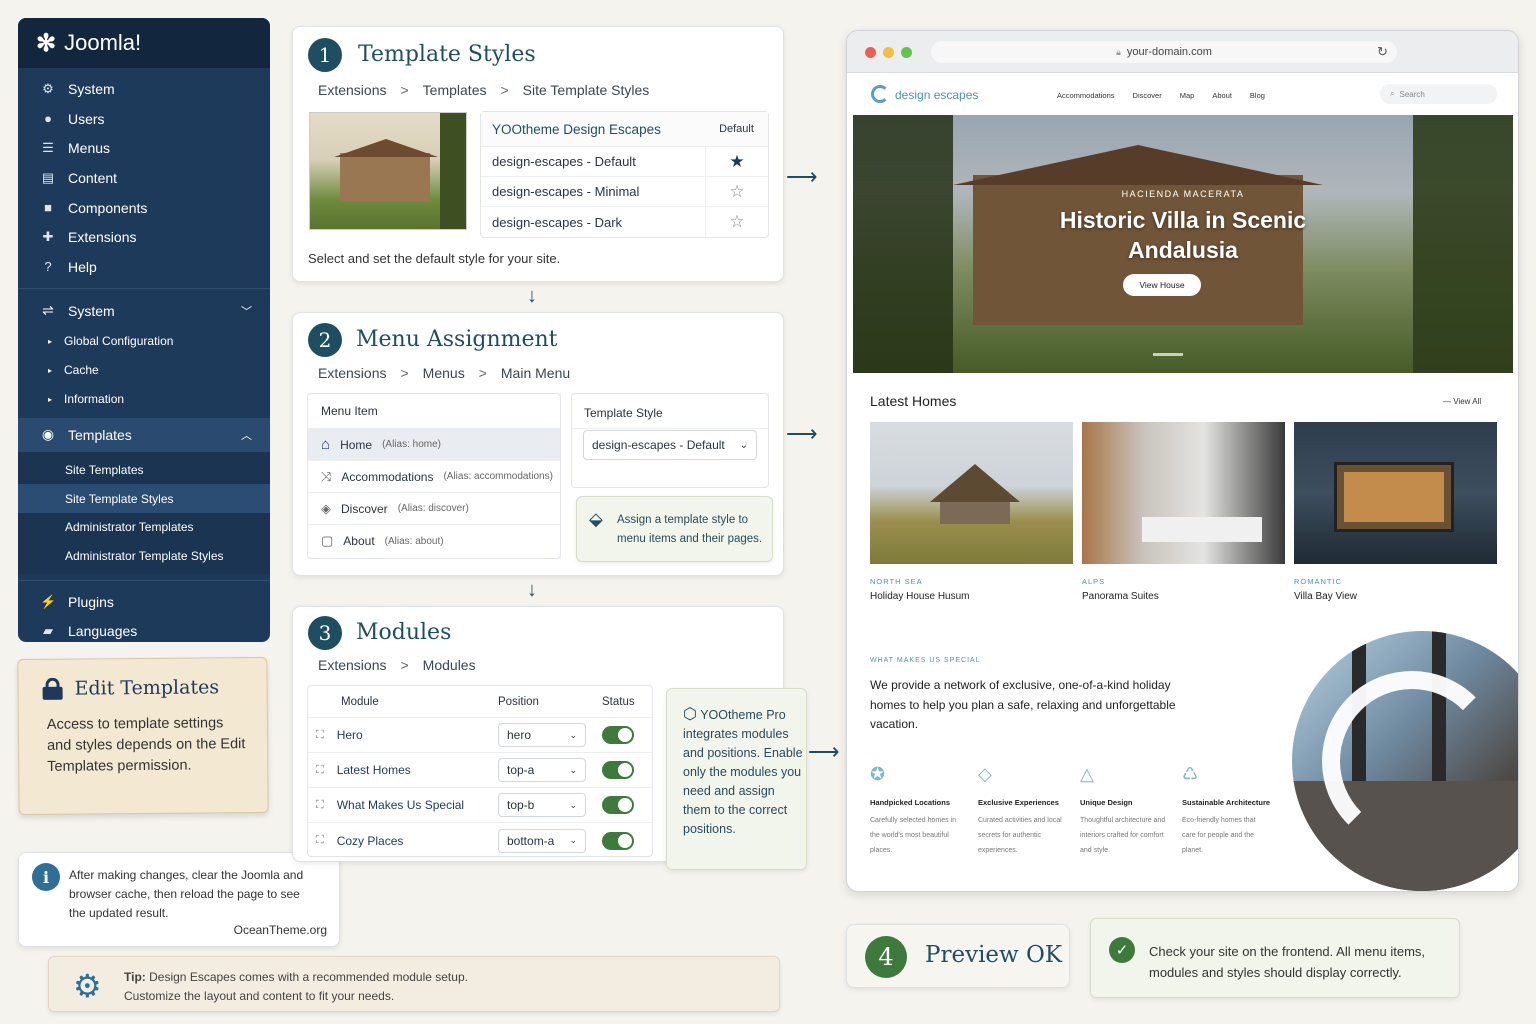  I want to click on sidebar-subitem-cache: ▸ Cache, so click(144, 370).